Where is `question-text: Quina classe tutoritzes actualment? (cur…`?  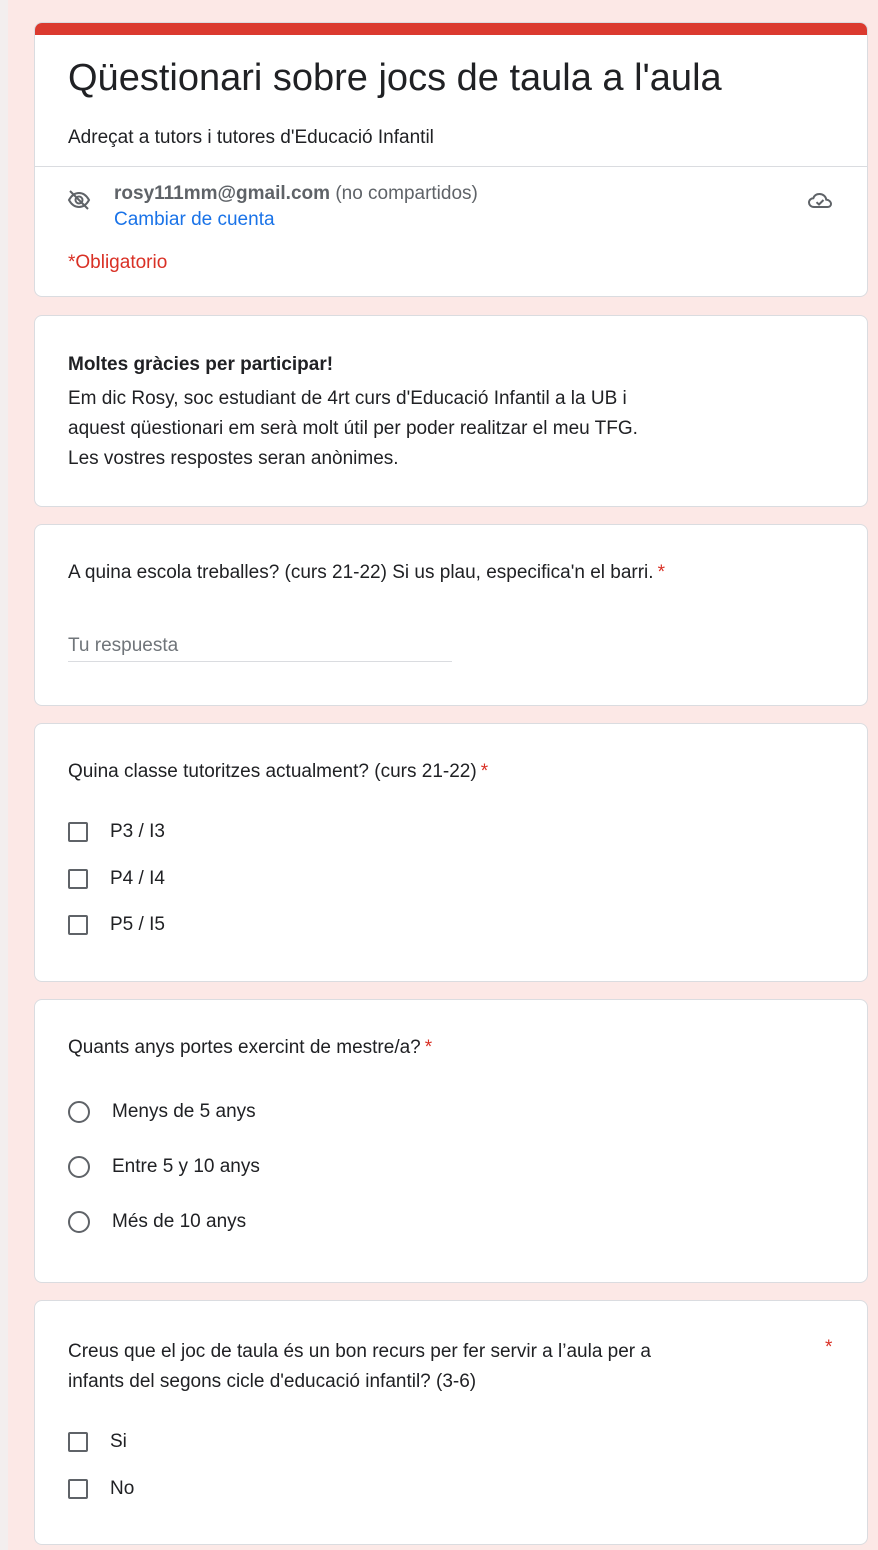 question-text: Quina classe tutoritzes actualment? (cur… is located at coordinates (272, 771).